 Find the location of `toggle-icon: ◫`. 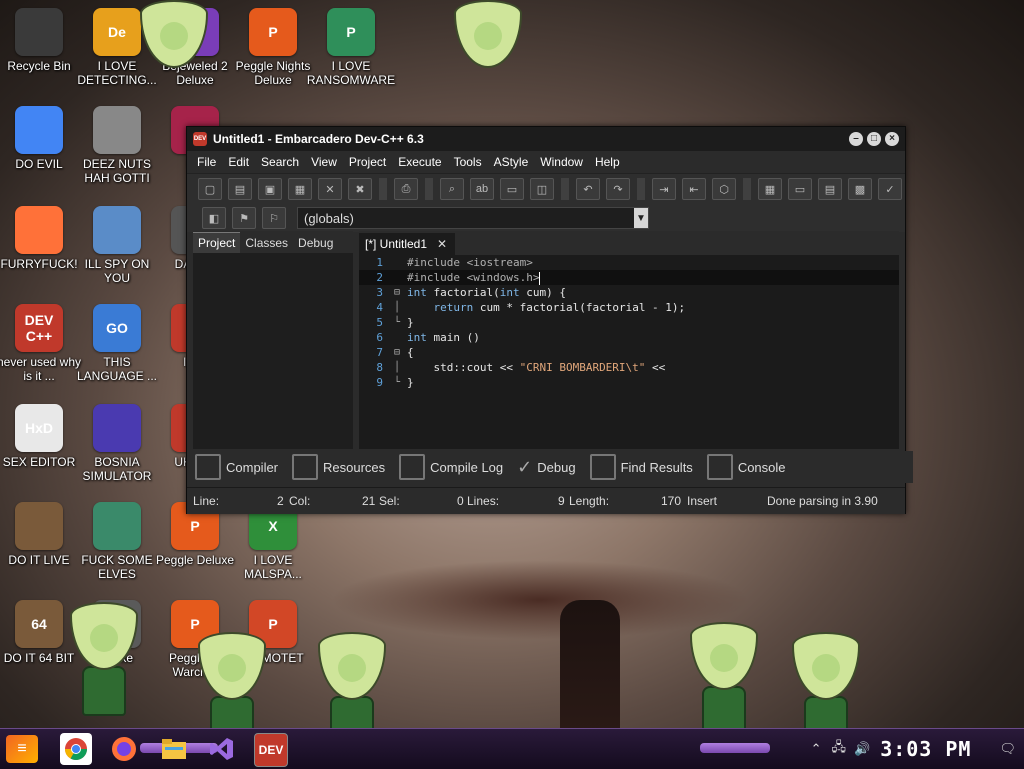

toggle-icon: ◫ is located at coordinates (542, 189).